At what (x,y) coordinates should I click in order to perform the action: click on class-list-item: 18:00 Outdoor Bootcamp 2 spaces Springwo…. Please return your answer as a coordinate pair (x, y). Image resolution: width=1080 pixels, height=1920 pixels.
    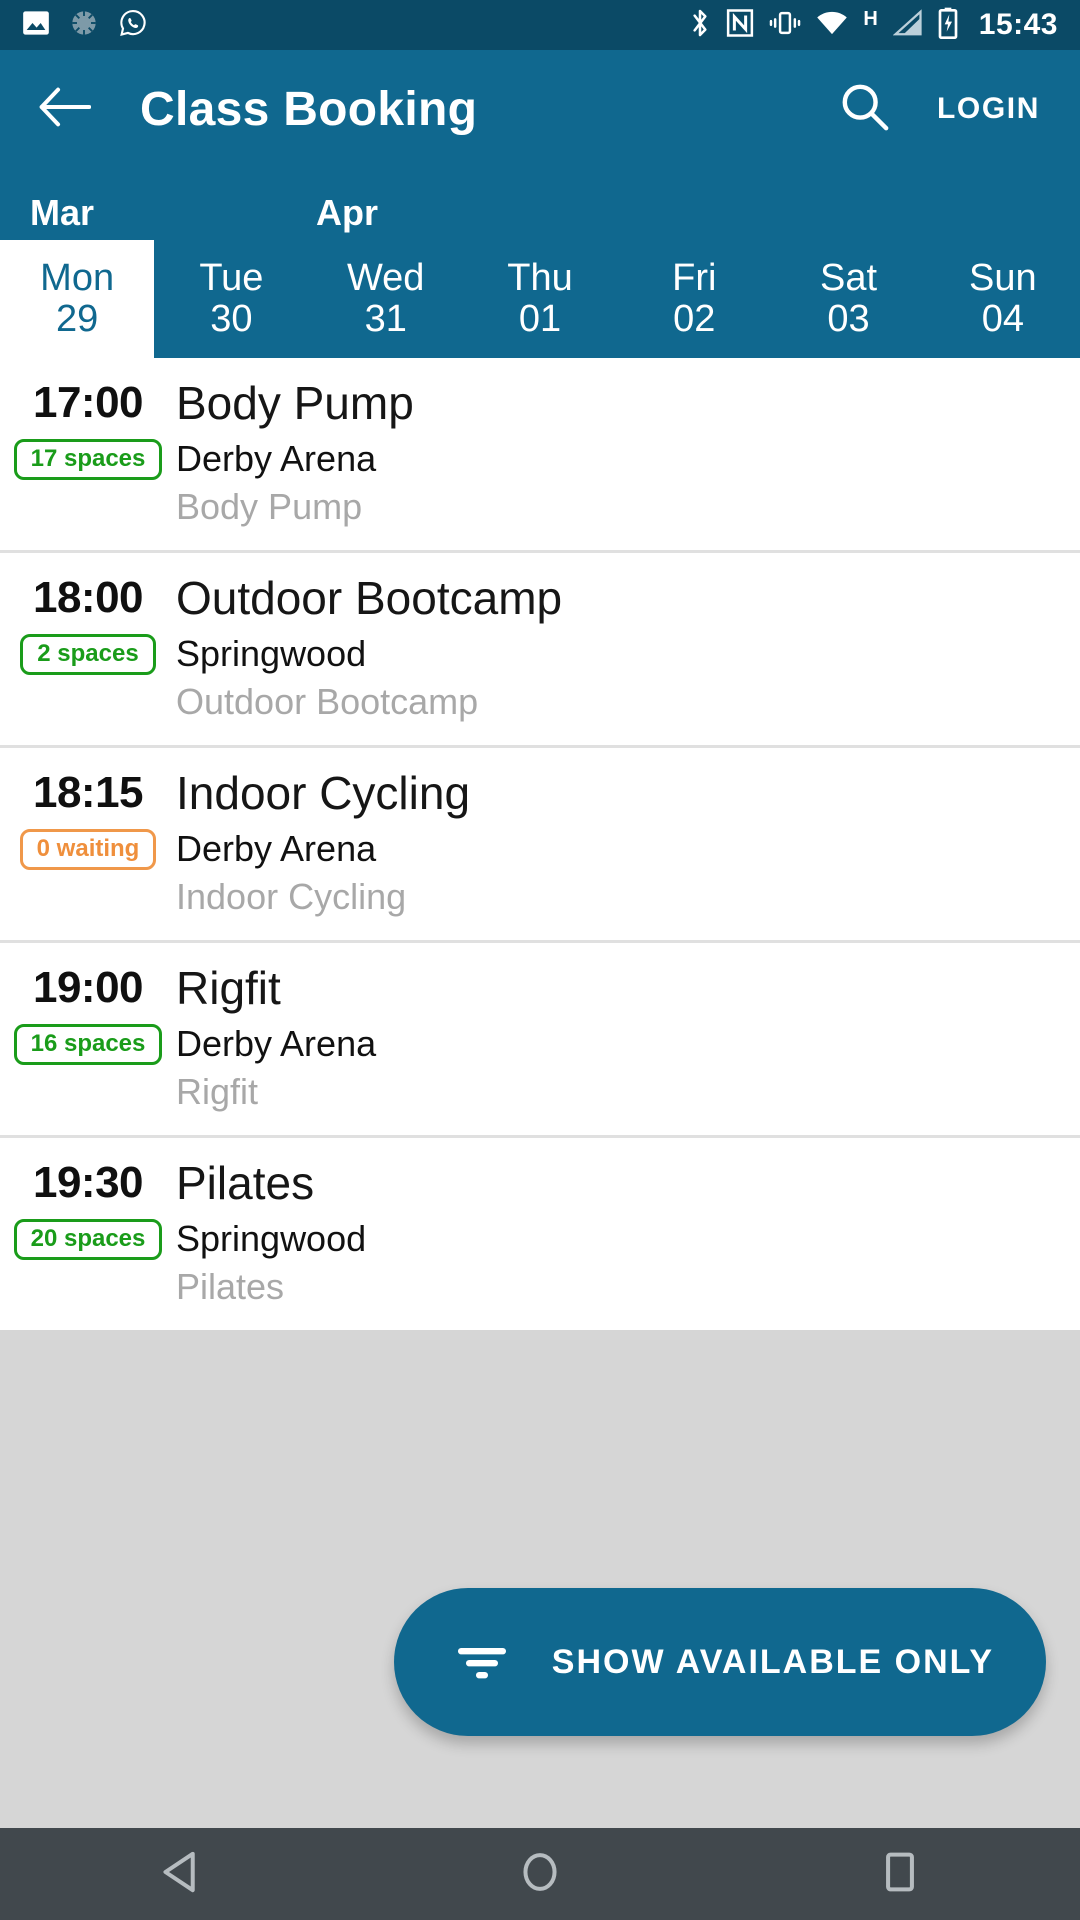
    Looking at the image, I should click on (540, 650).